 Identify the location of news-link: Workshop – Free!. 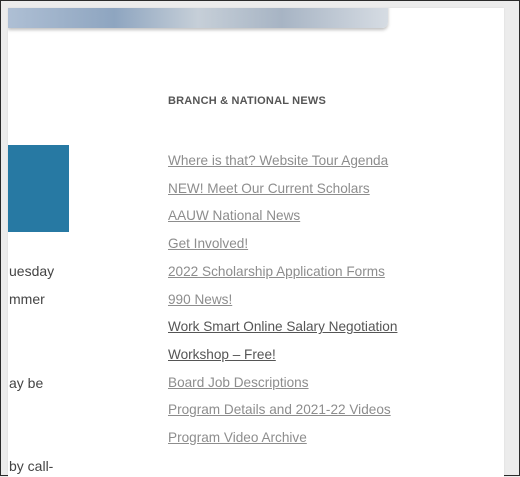
(222, 354).